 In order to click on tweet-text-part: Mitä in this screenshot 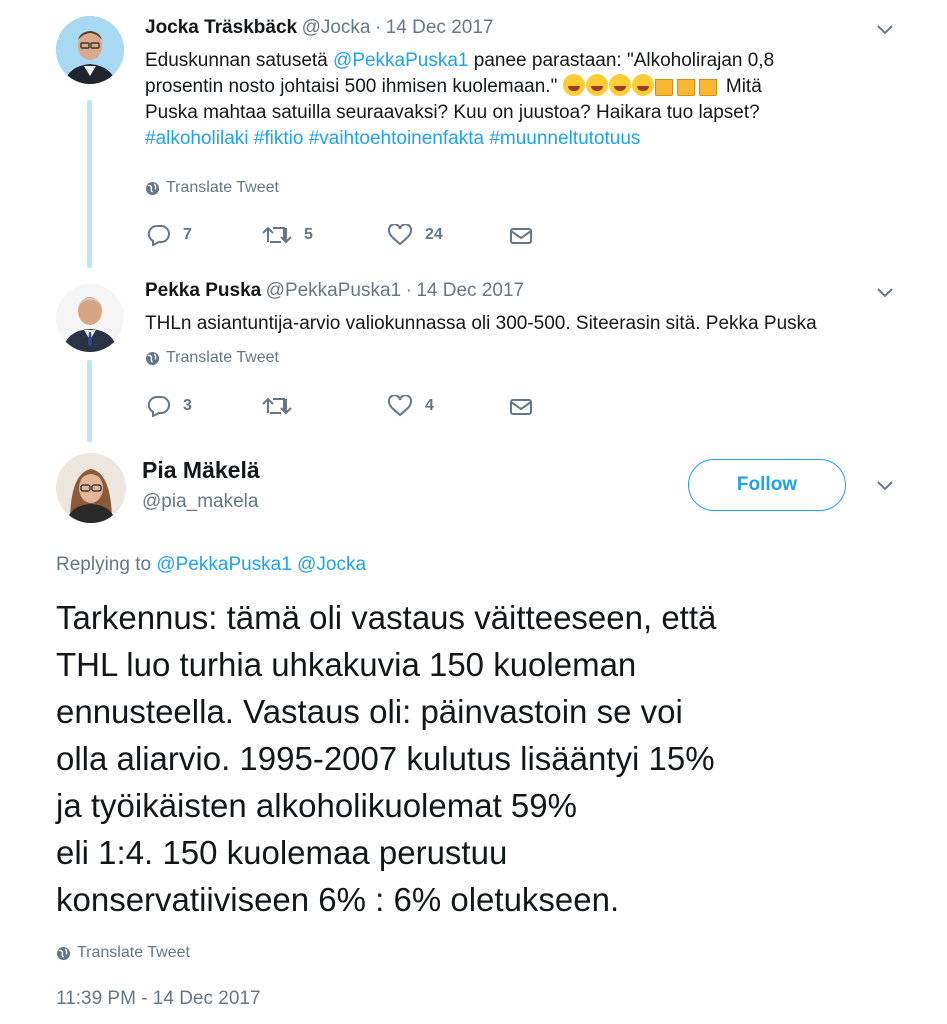, I will do `click(741, 86)`.